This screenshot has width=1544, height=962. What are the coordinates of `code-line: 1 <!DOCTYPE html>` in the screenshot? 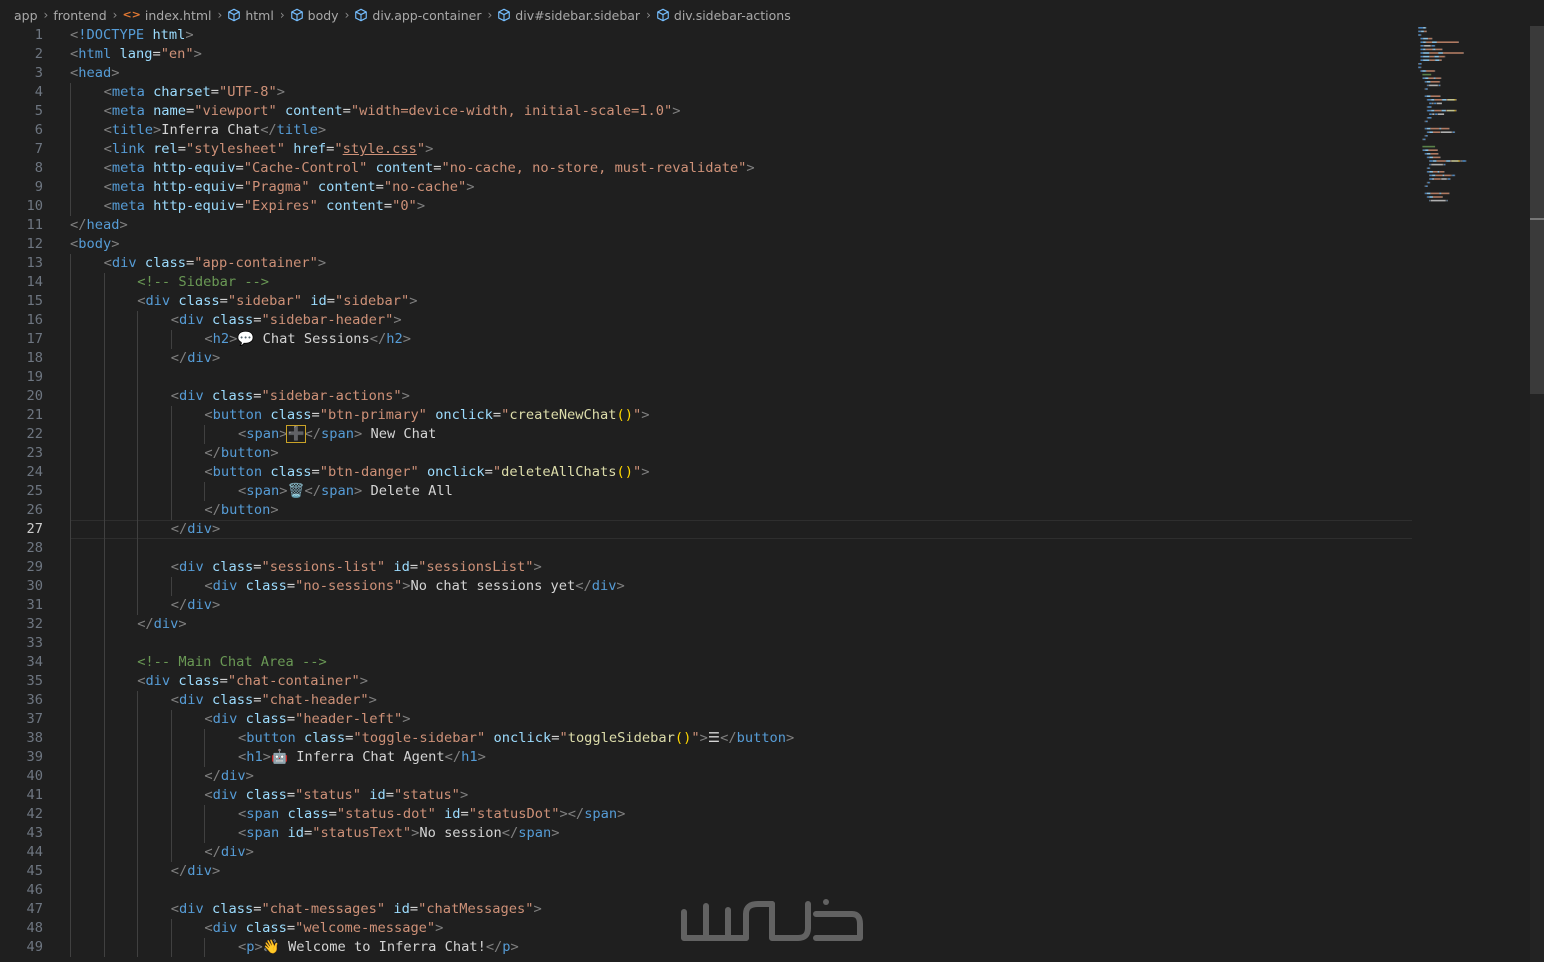 It's located at (706, 35).